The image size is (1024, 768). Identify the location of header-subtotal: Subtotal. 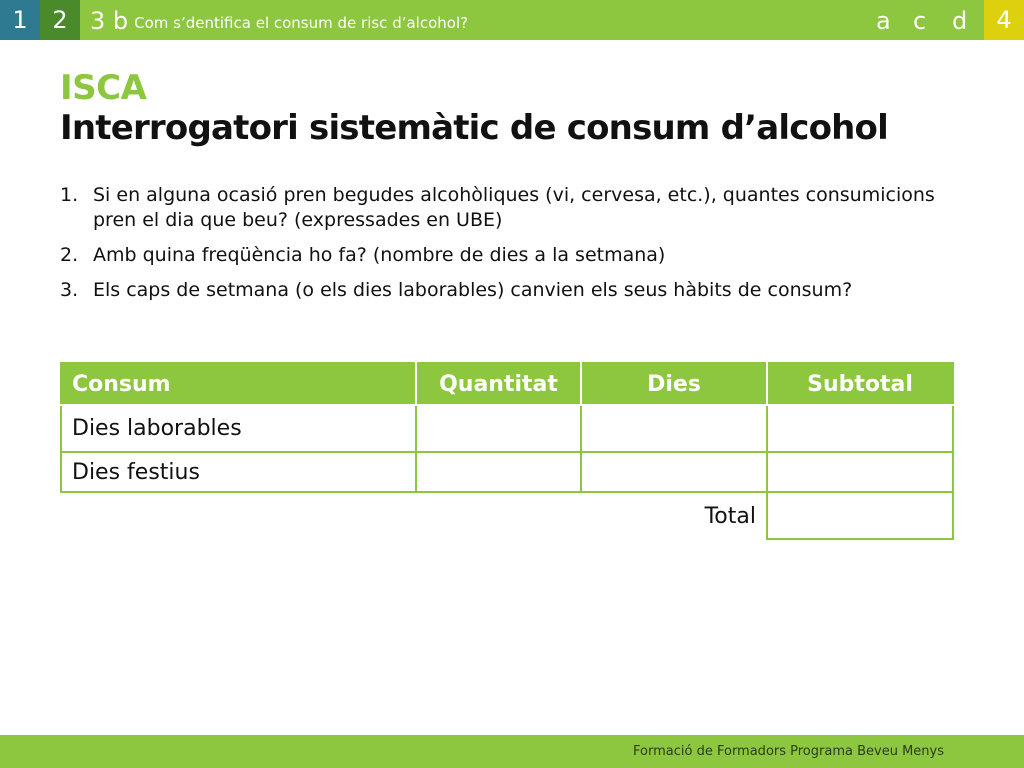
(860, 384).